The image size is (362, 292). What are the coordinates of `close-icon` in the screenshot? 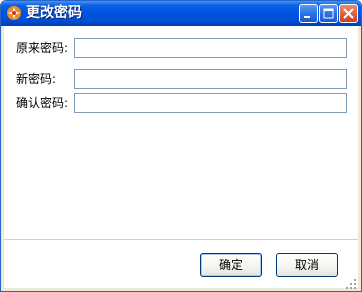 It's located at (348, 13).